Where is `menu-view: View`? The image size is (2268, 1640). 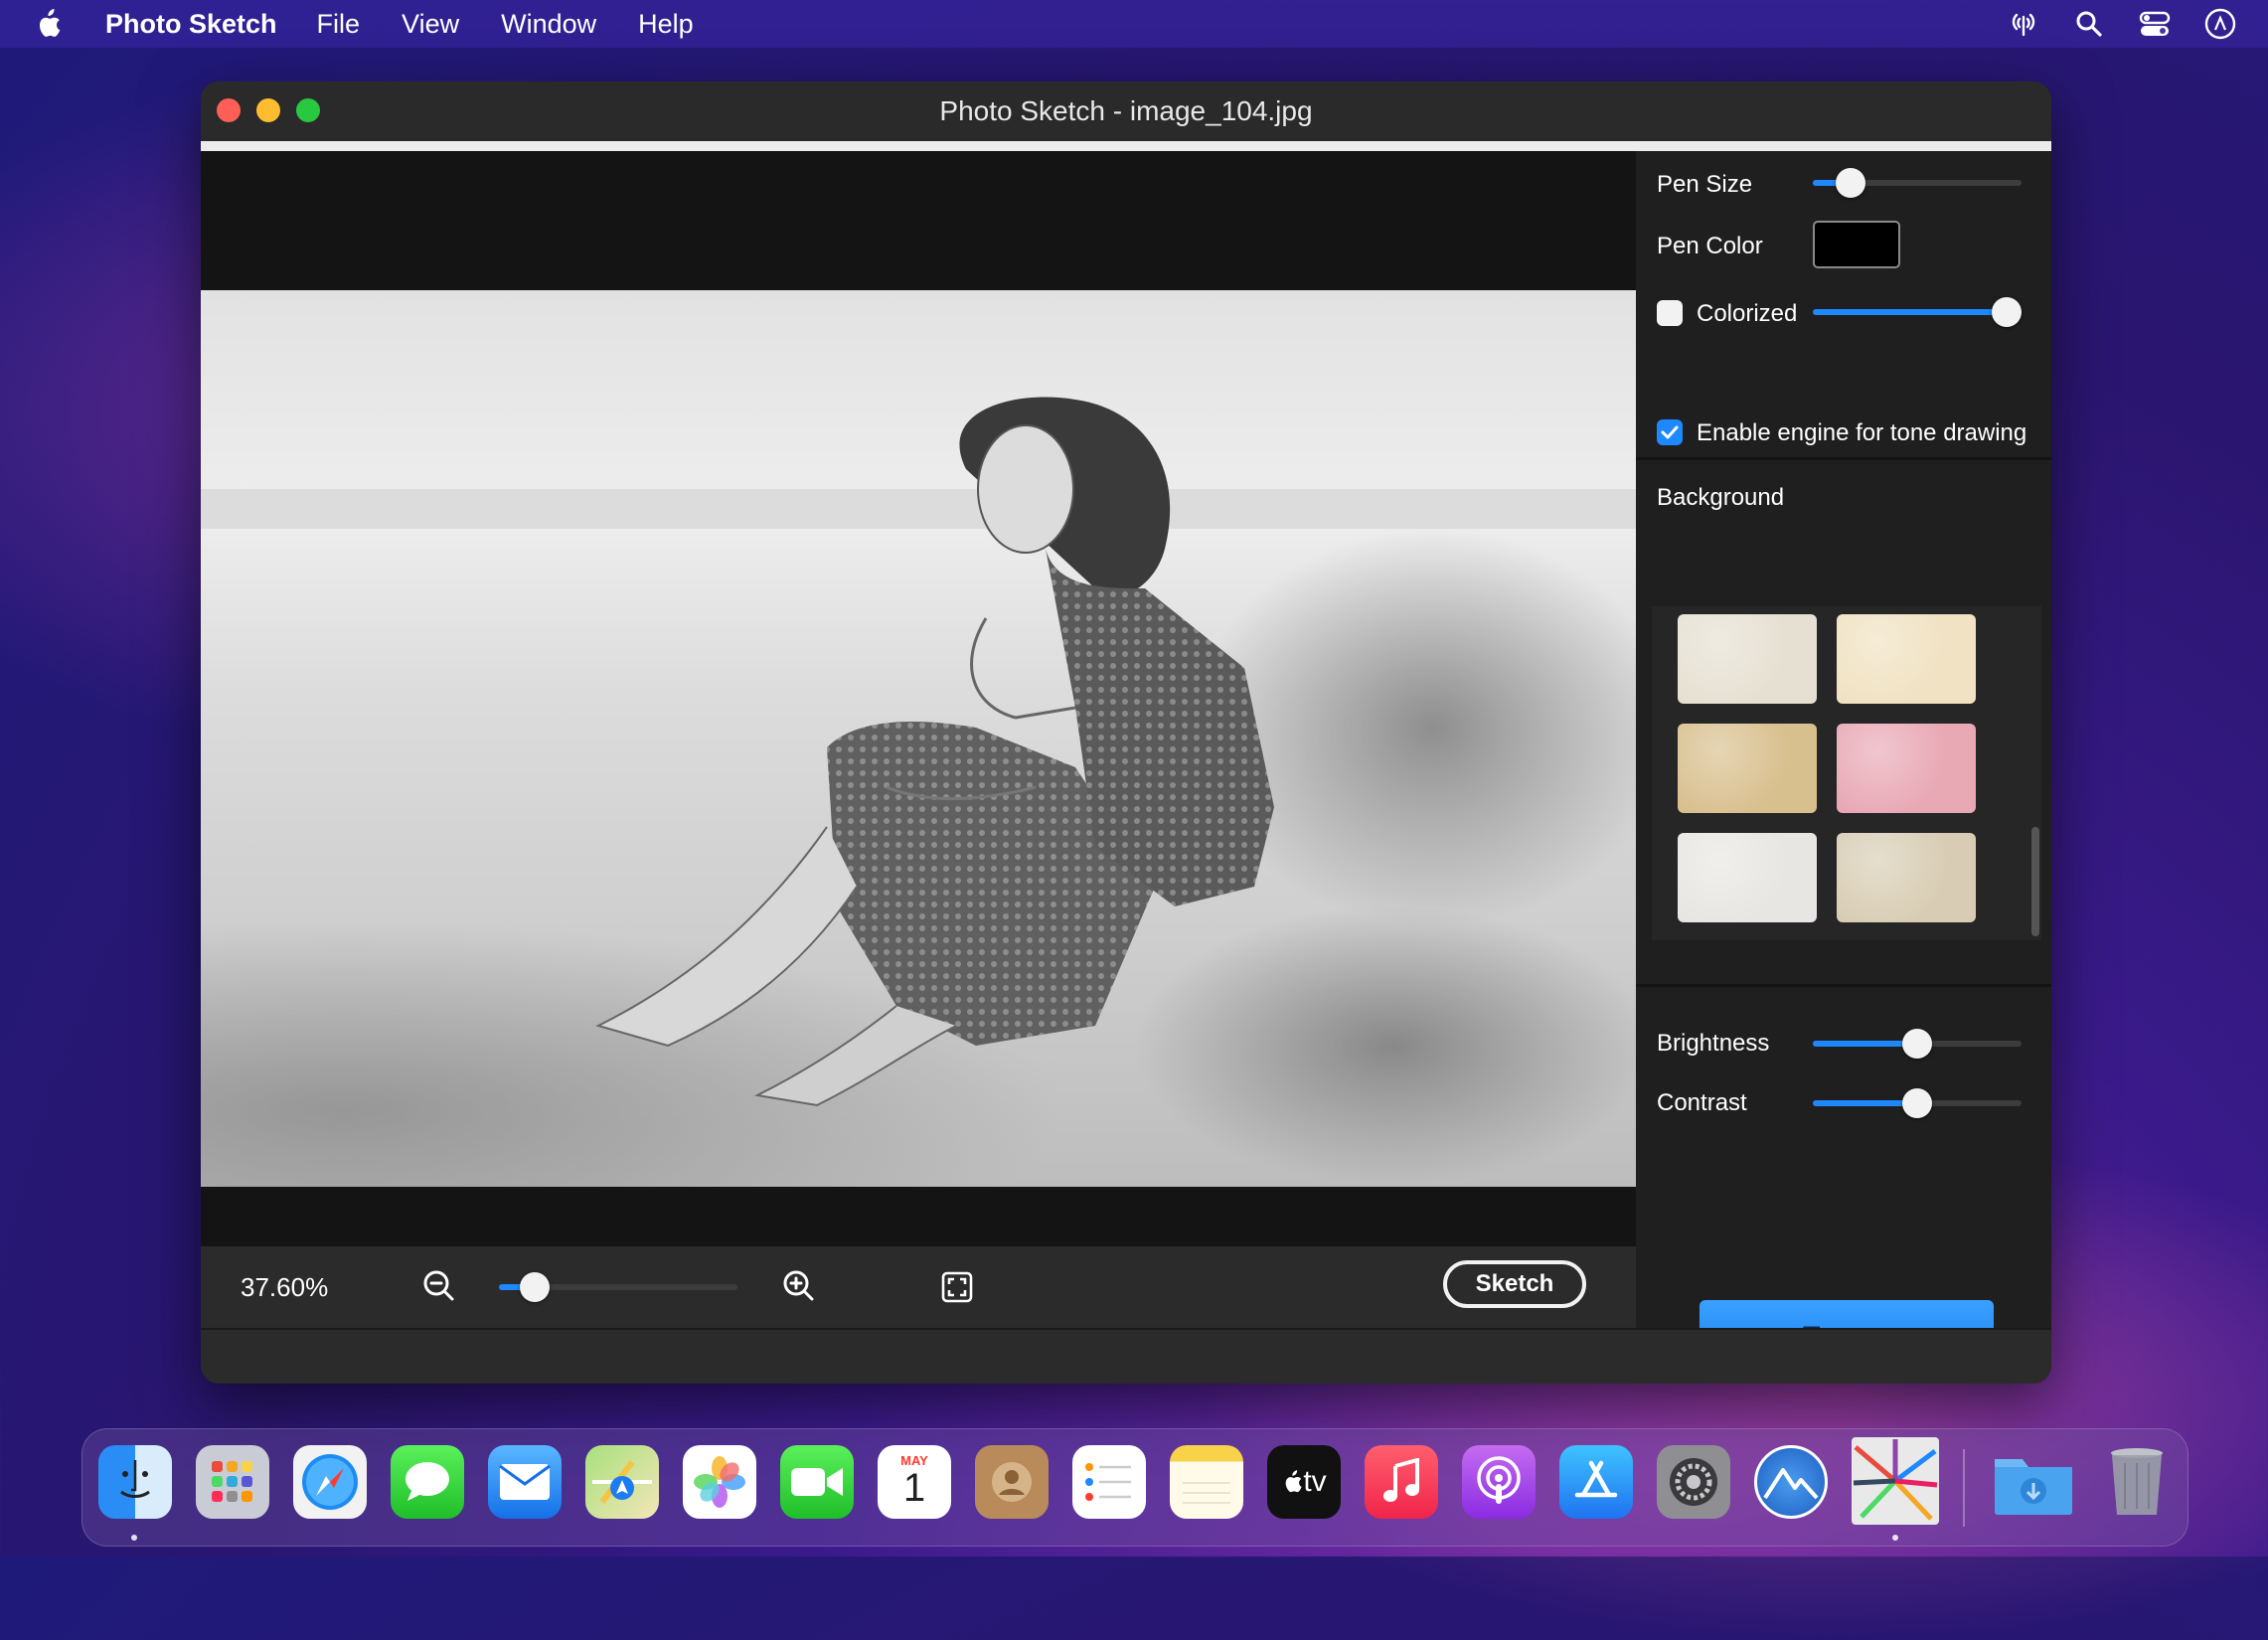 menu-view: View is located at coordinates (431, 24).